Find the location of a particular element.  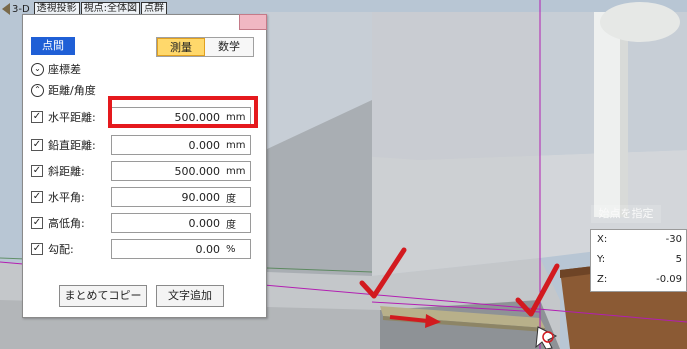

checkbox-slope-distance: ✓ is located at coordinates (37, 171).